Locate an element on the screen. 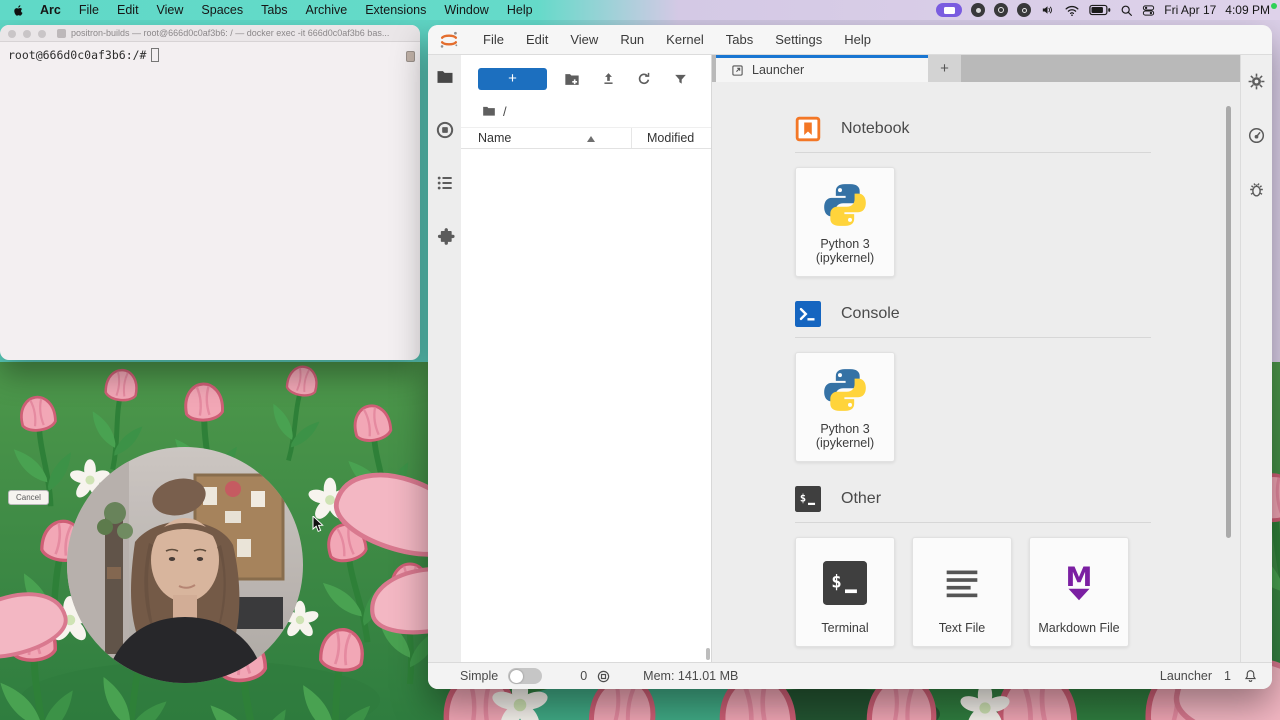  upload-icon is located at coordinates (608, 79).